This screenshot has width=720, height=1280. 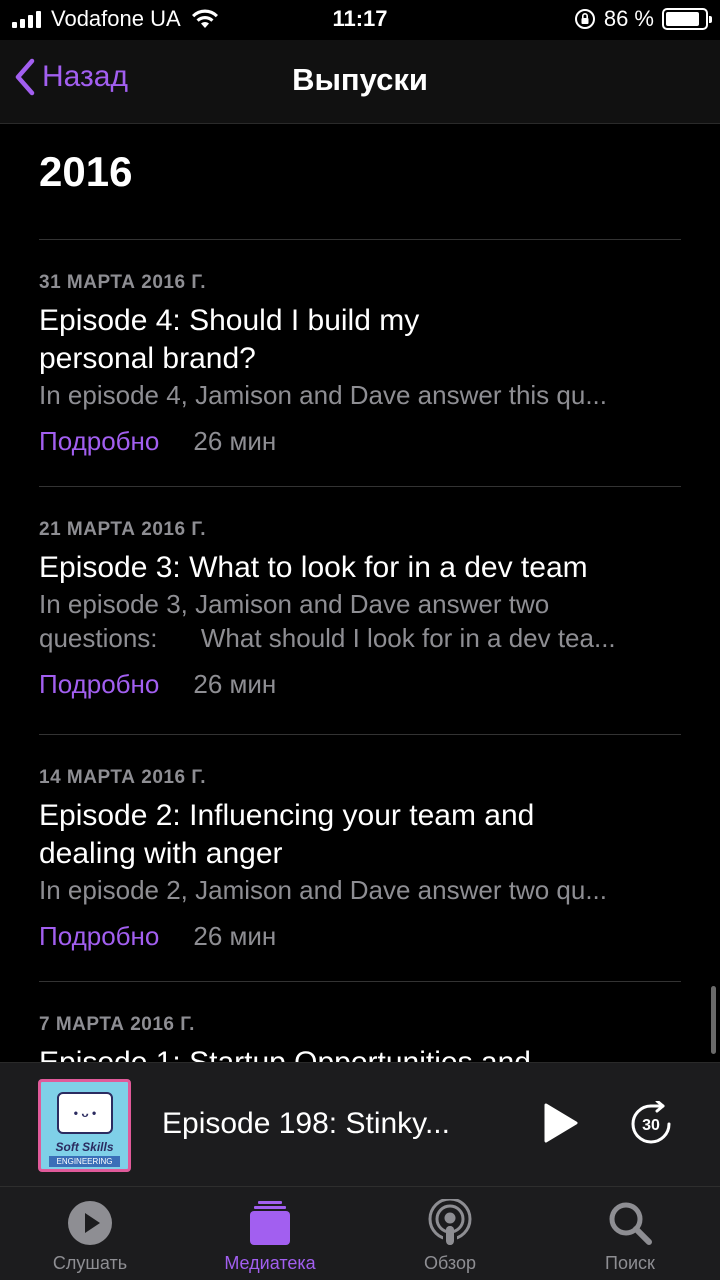 I want to click on skip-seconds: 30, so click(x=651, y=1125).